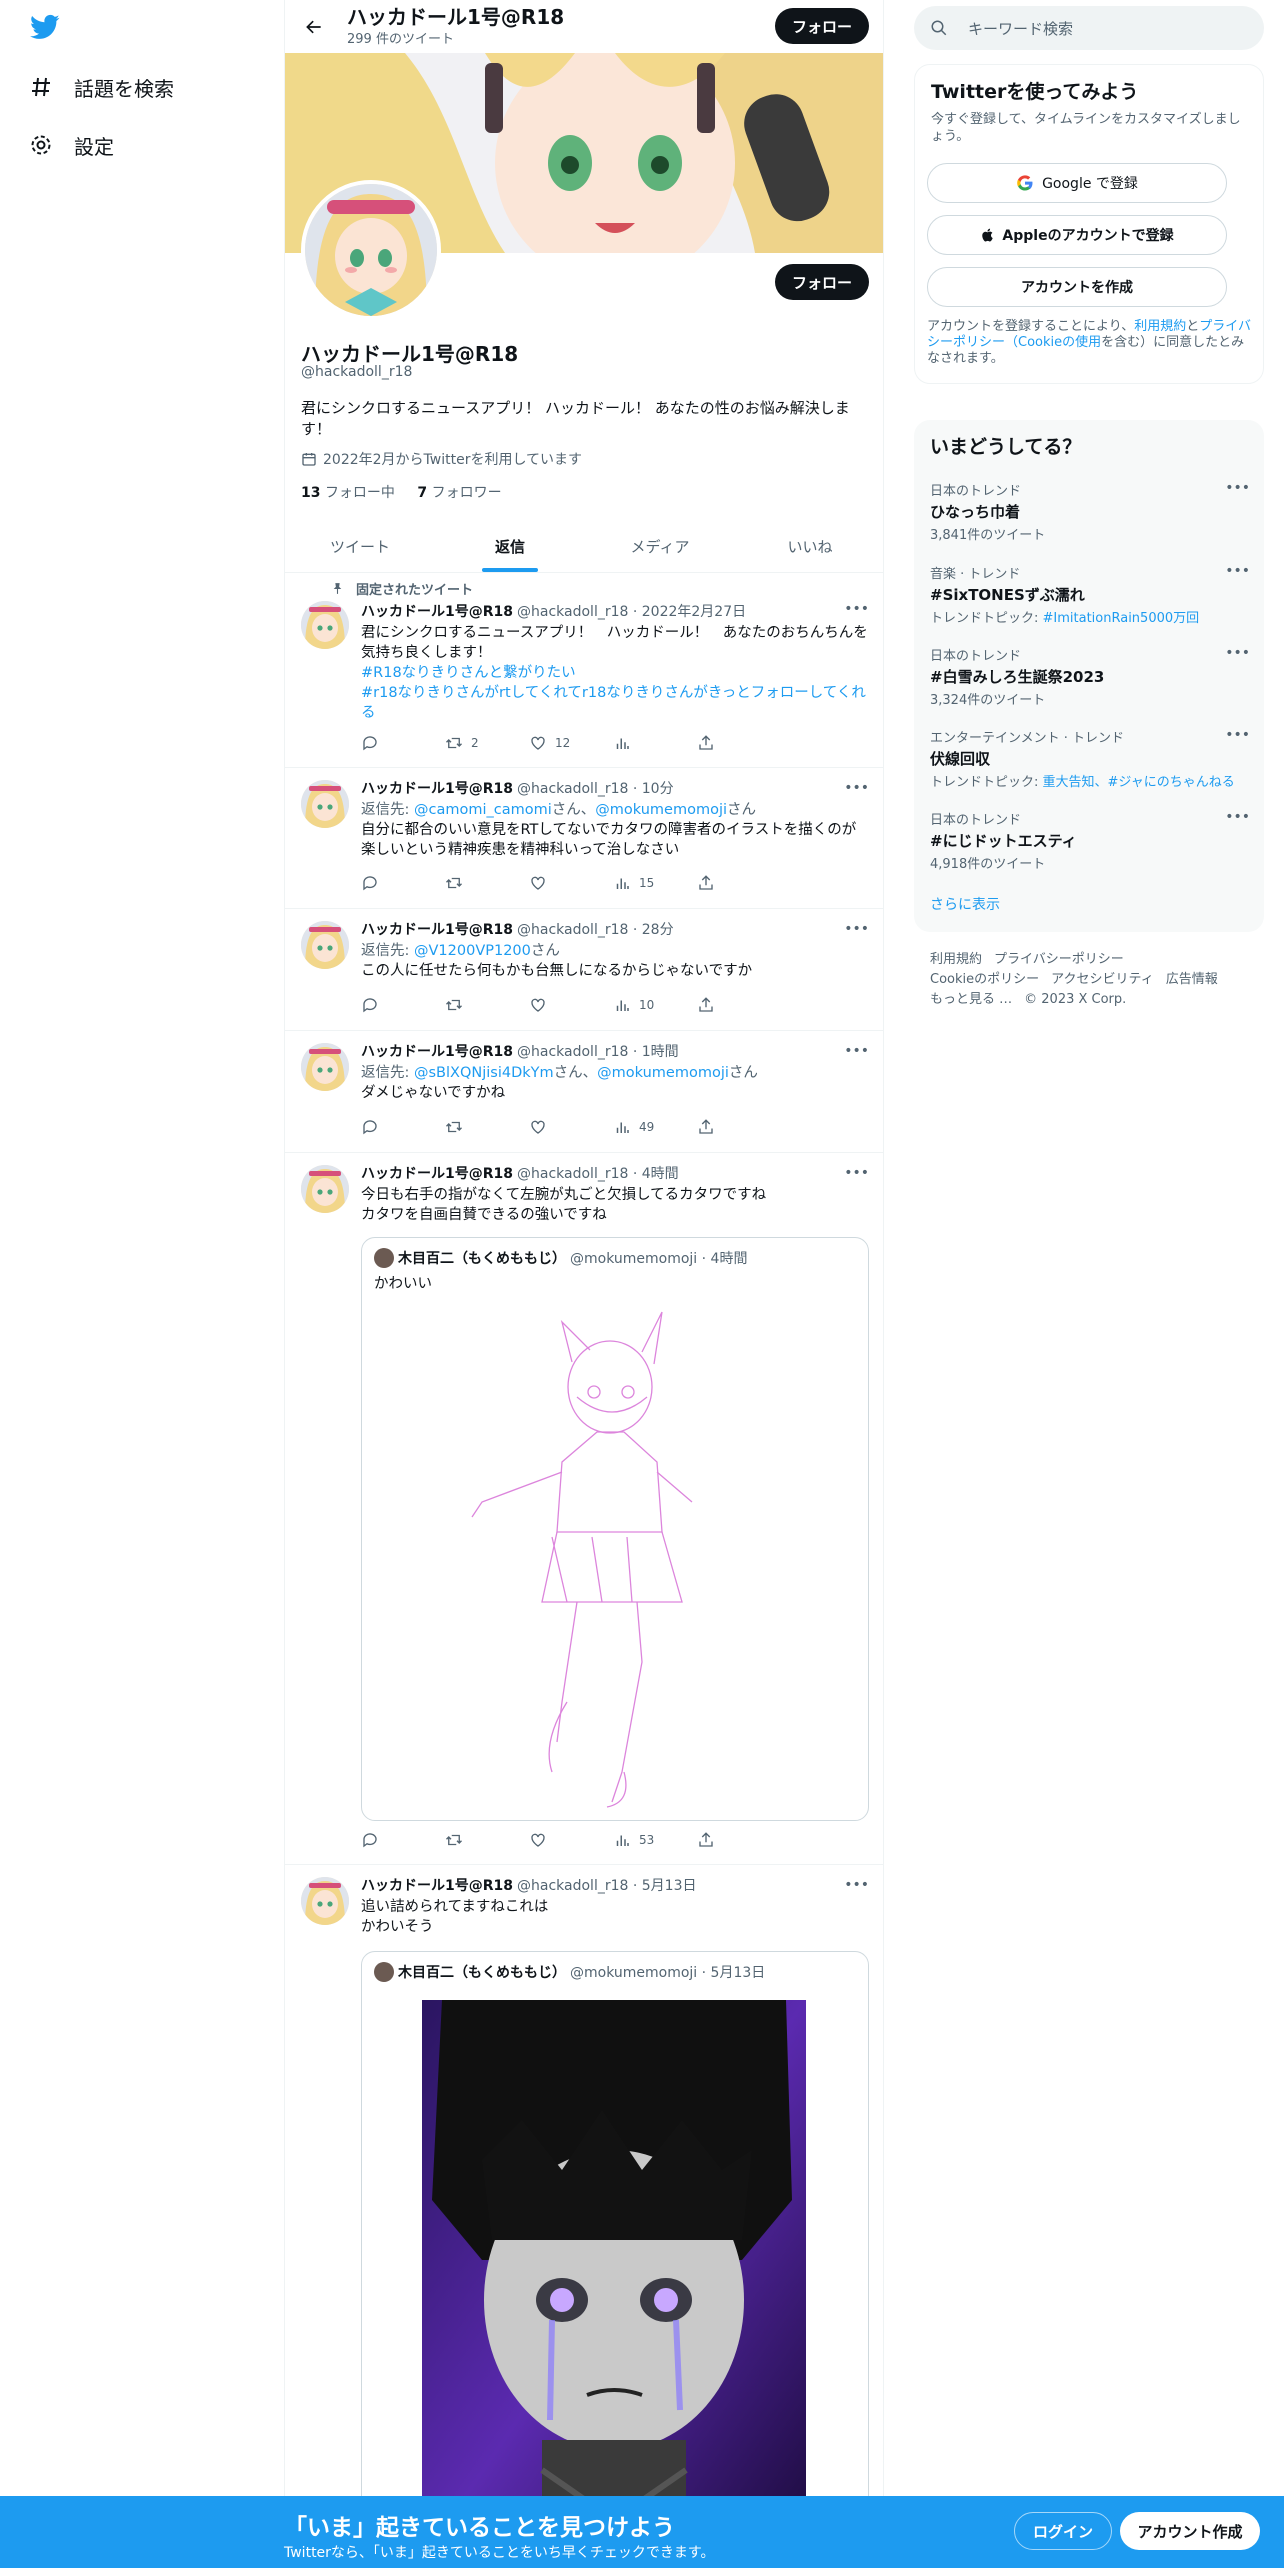  What do you see at coordinates (655, 1127) in the screenshot?
I see `views-button: 49` at bounding box center [655, 1127].